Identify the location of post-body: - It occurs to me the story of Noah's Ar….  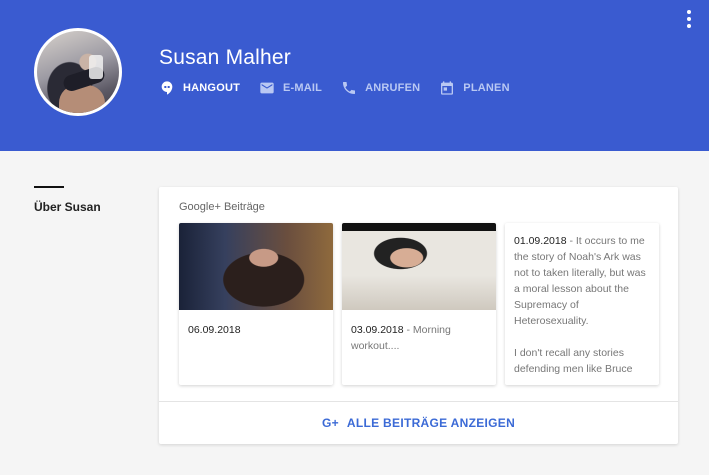
(580, 281).